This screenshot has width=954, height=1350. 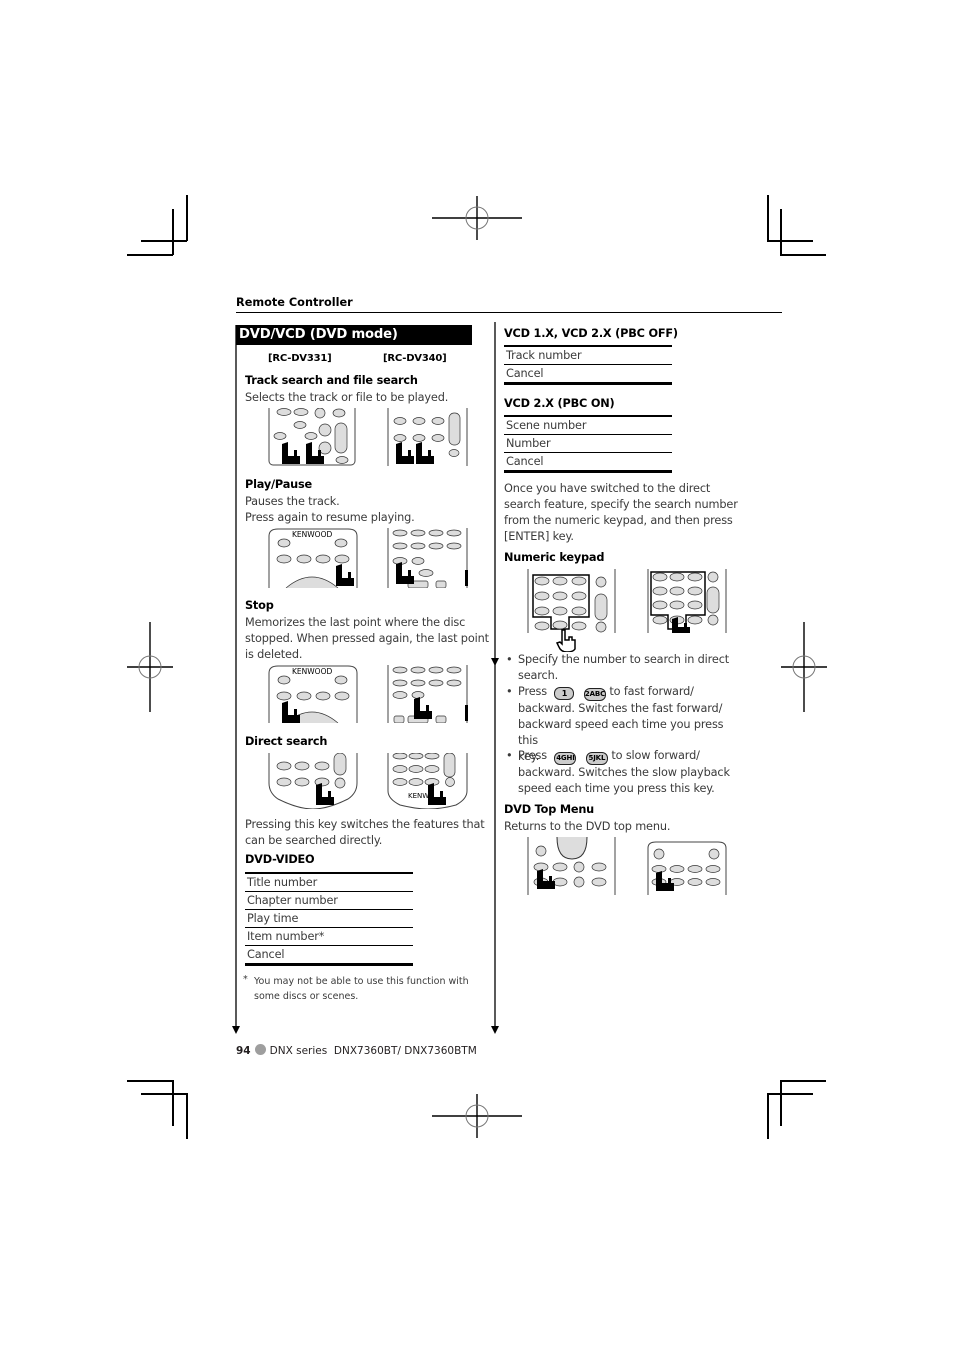 What do you see at coordinates (539, 536) in the screenshot?
I see `direct-paragraph-line-4: [ENTER] key.` at bounding box center [539, 536].